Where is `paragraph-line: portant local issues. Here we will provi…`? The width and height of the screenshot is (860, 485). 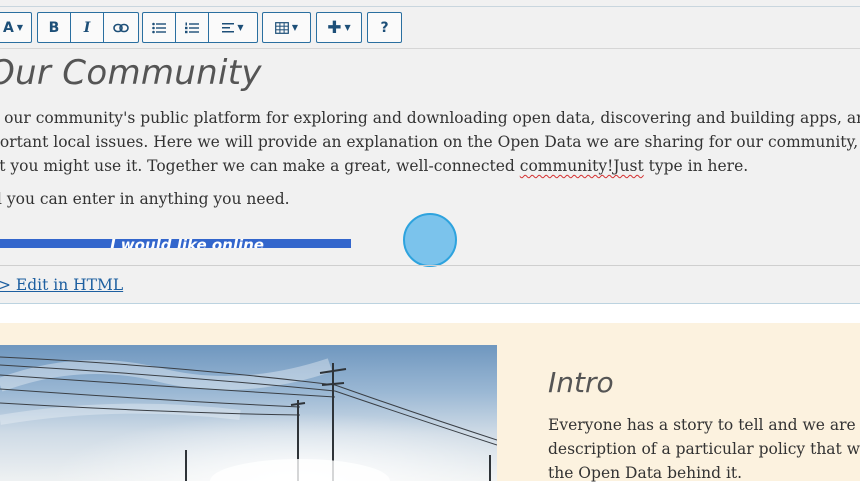
paragraph-line: portant local issues. Here we will provi… is located at coordinates (430, 142).